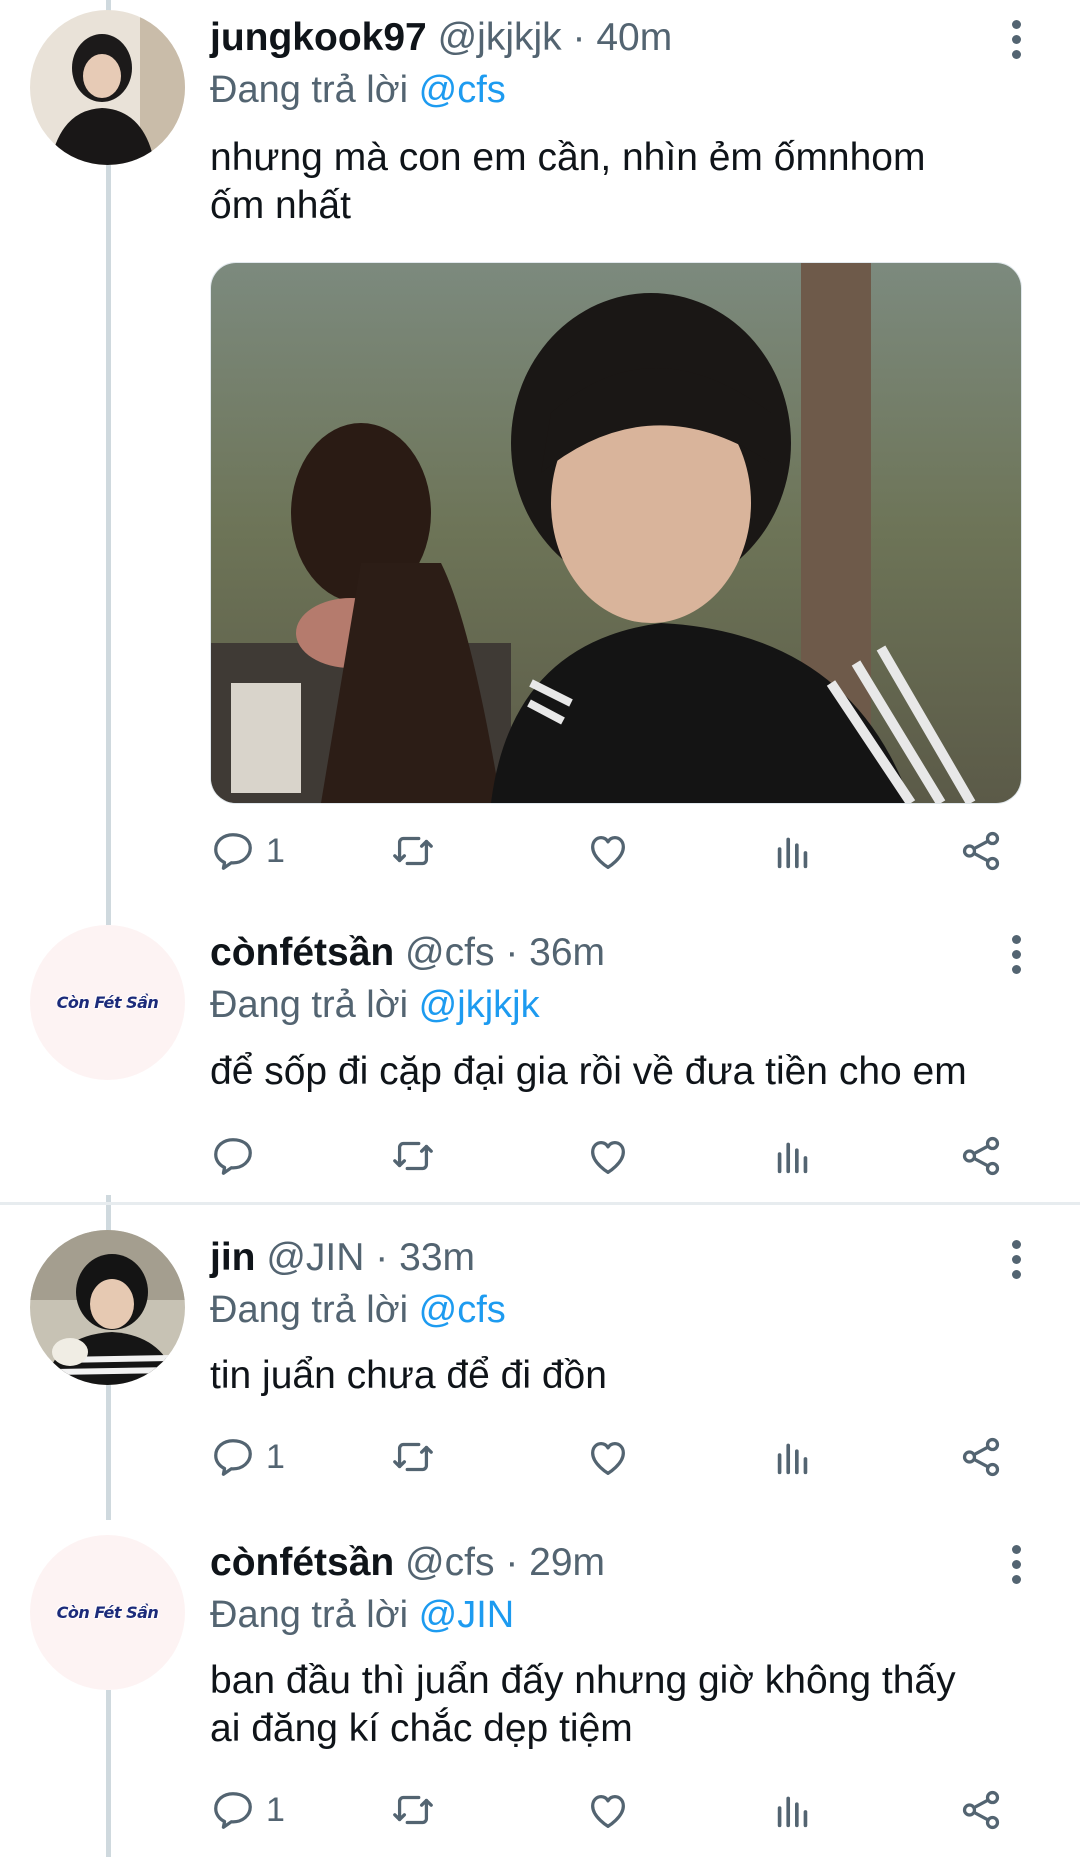 This screenshot has height=1857, width=1080. I want to click on mention-link: @JIN, so click(467, 1615).